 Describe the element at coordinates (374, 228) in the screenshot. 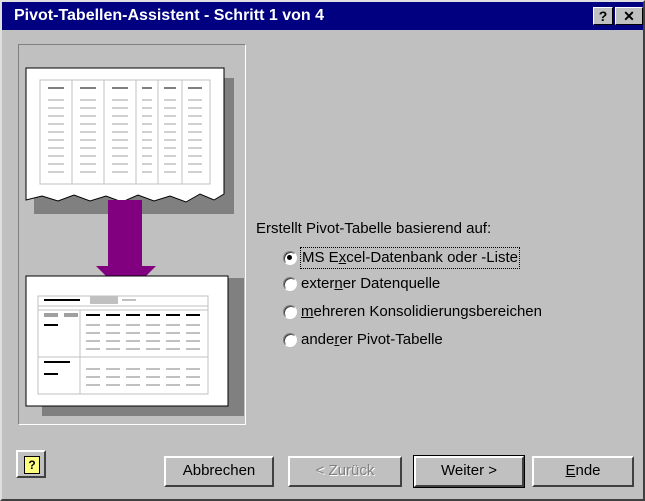

I see `section-label: Erstellt Pivot-Tabelle basierend auf:` at that location.